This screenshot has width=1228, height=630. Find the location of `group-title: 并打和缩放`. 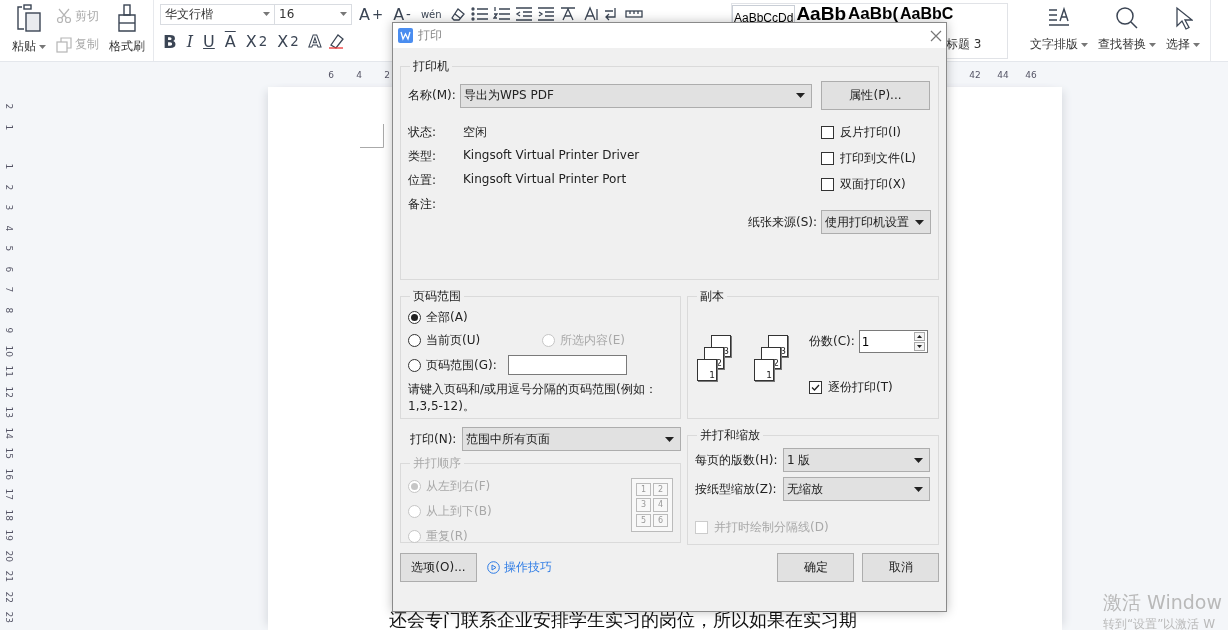

group-title: 并打和缩放 is located at coordinates (730, 435).